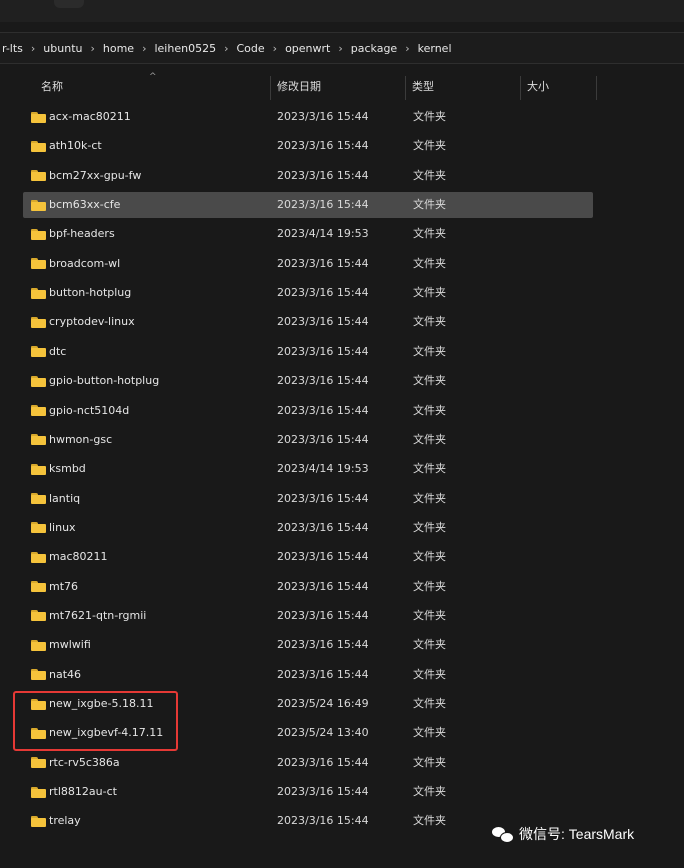 The height and width of the screenshot is (868, 684). Describe the element at coordinates (374, 48) in the screenshot. I see `breadcrumb-item: package` at that location.